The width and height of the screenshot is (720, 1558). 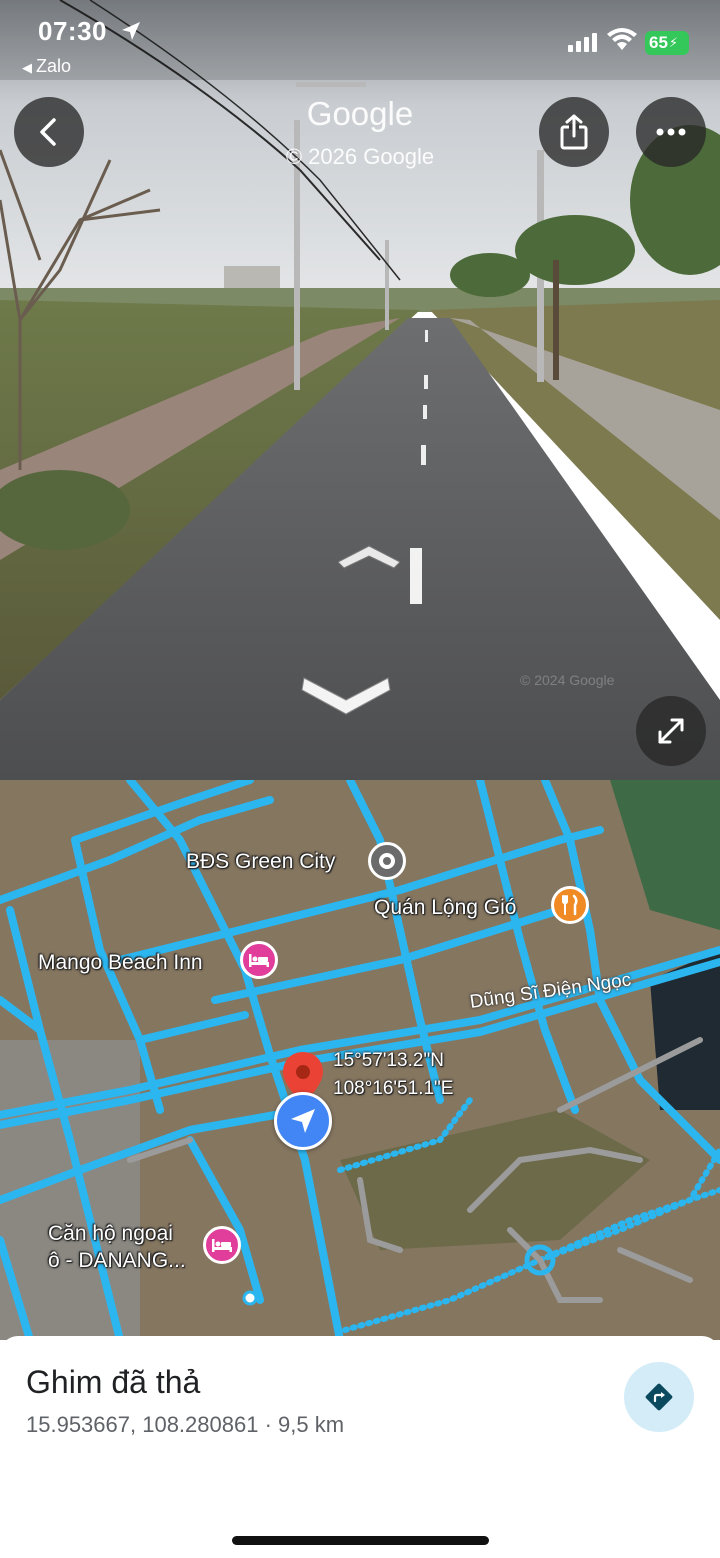 I want to click on pin-longitude: 108°16'51.1"E, so click(x=393, y=1088).